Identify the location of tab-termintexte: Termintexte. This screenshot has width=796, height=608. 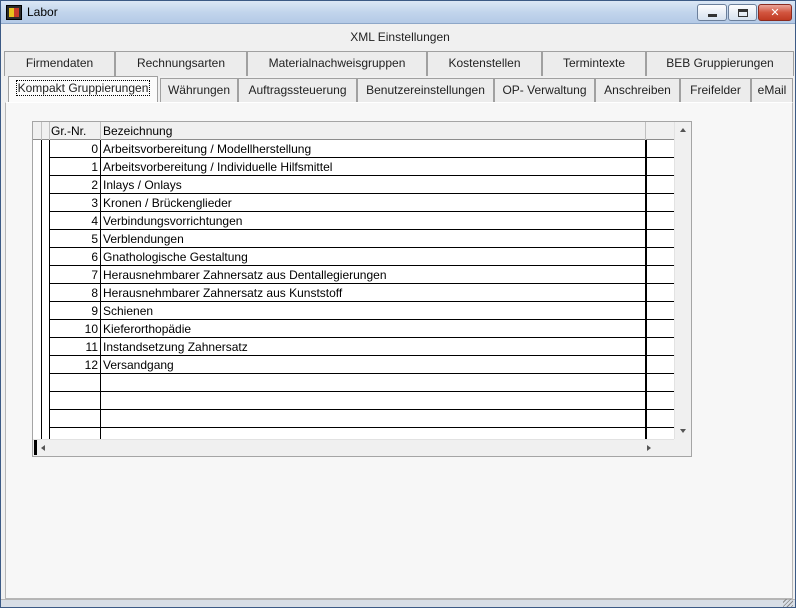
(594, 63).